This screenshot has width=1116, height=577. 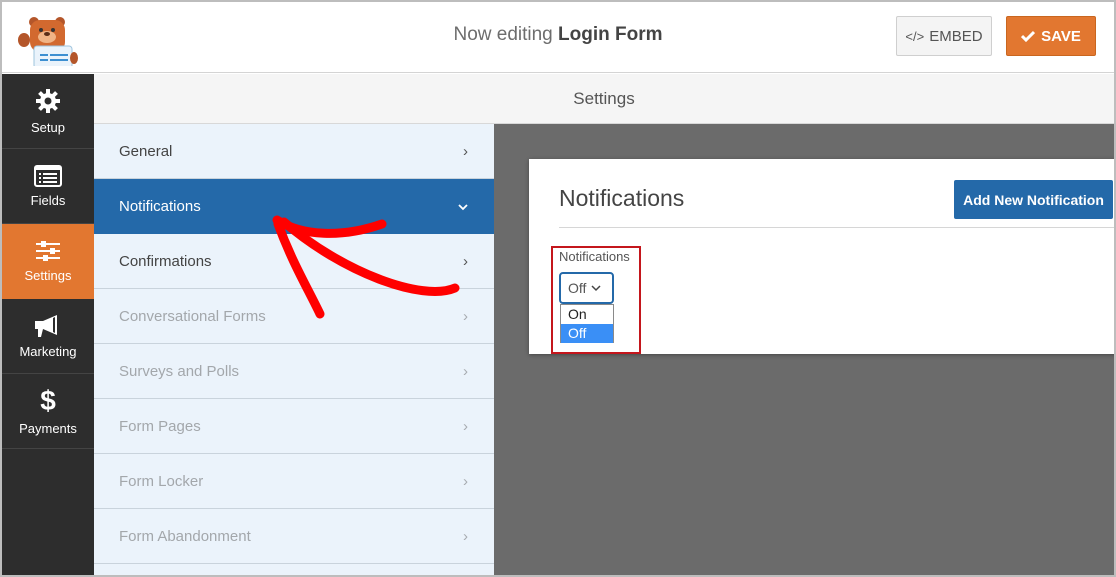 I want to click on sidebar-item-marketing: Marketing, so click(x=48, y=336).